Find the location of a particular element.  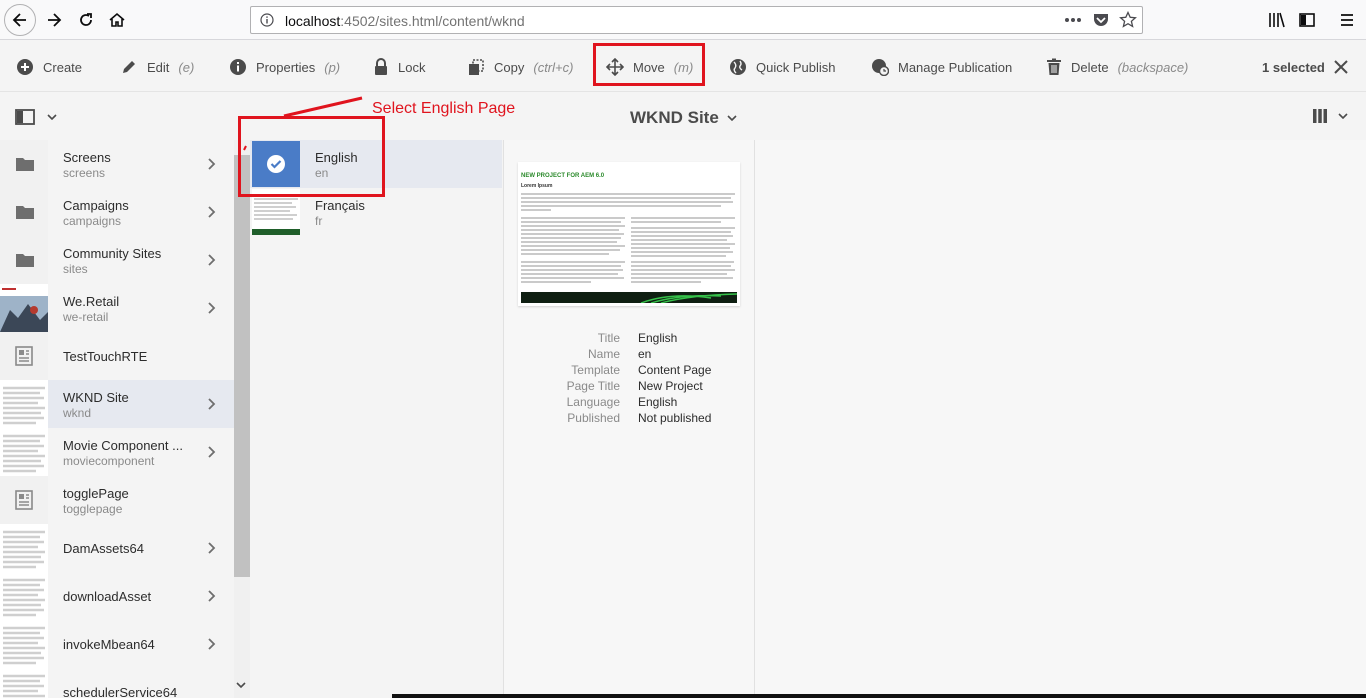

meta-value: en is located at coordinates (645, 354).